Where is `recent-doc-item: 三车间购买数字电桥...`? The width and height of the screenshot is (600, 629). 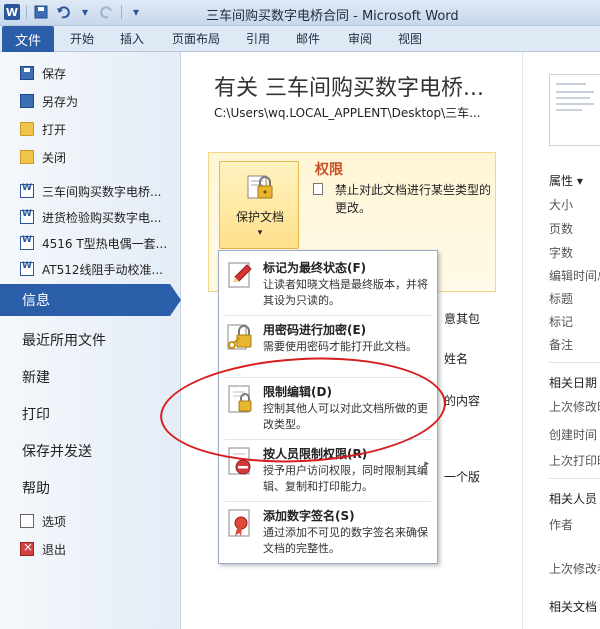 recent-doc-item: 三车间购买数字电桥... is located at coordinates (90, 191).